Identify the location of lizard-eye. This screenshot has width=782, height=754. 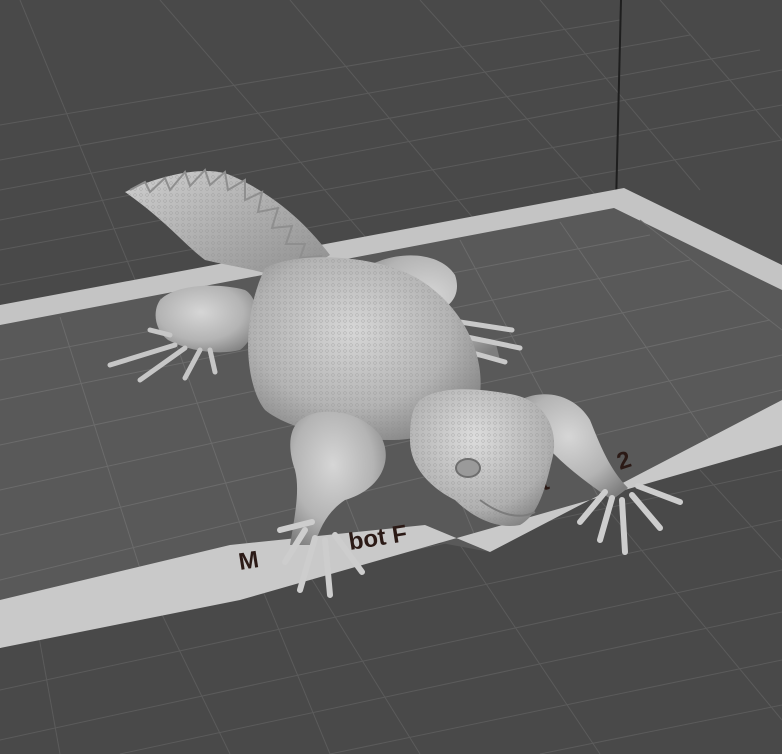
(468, 468).